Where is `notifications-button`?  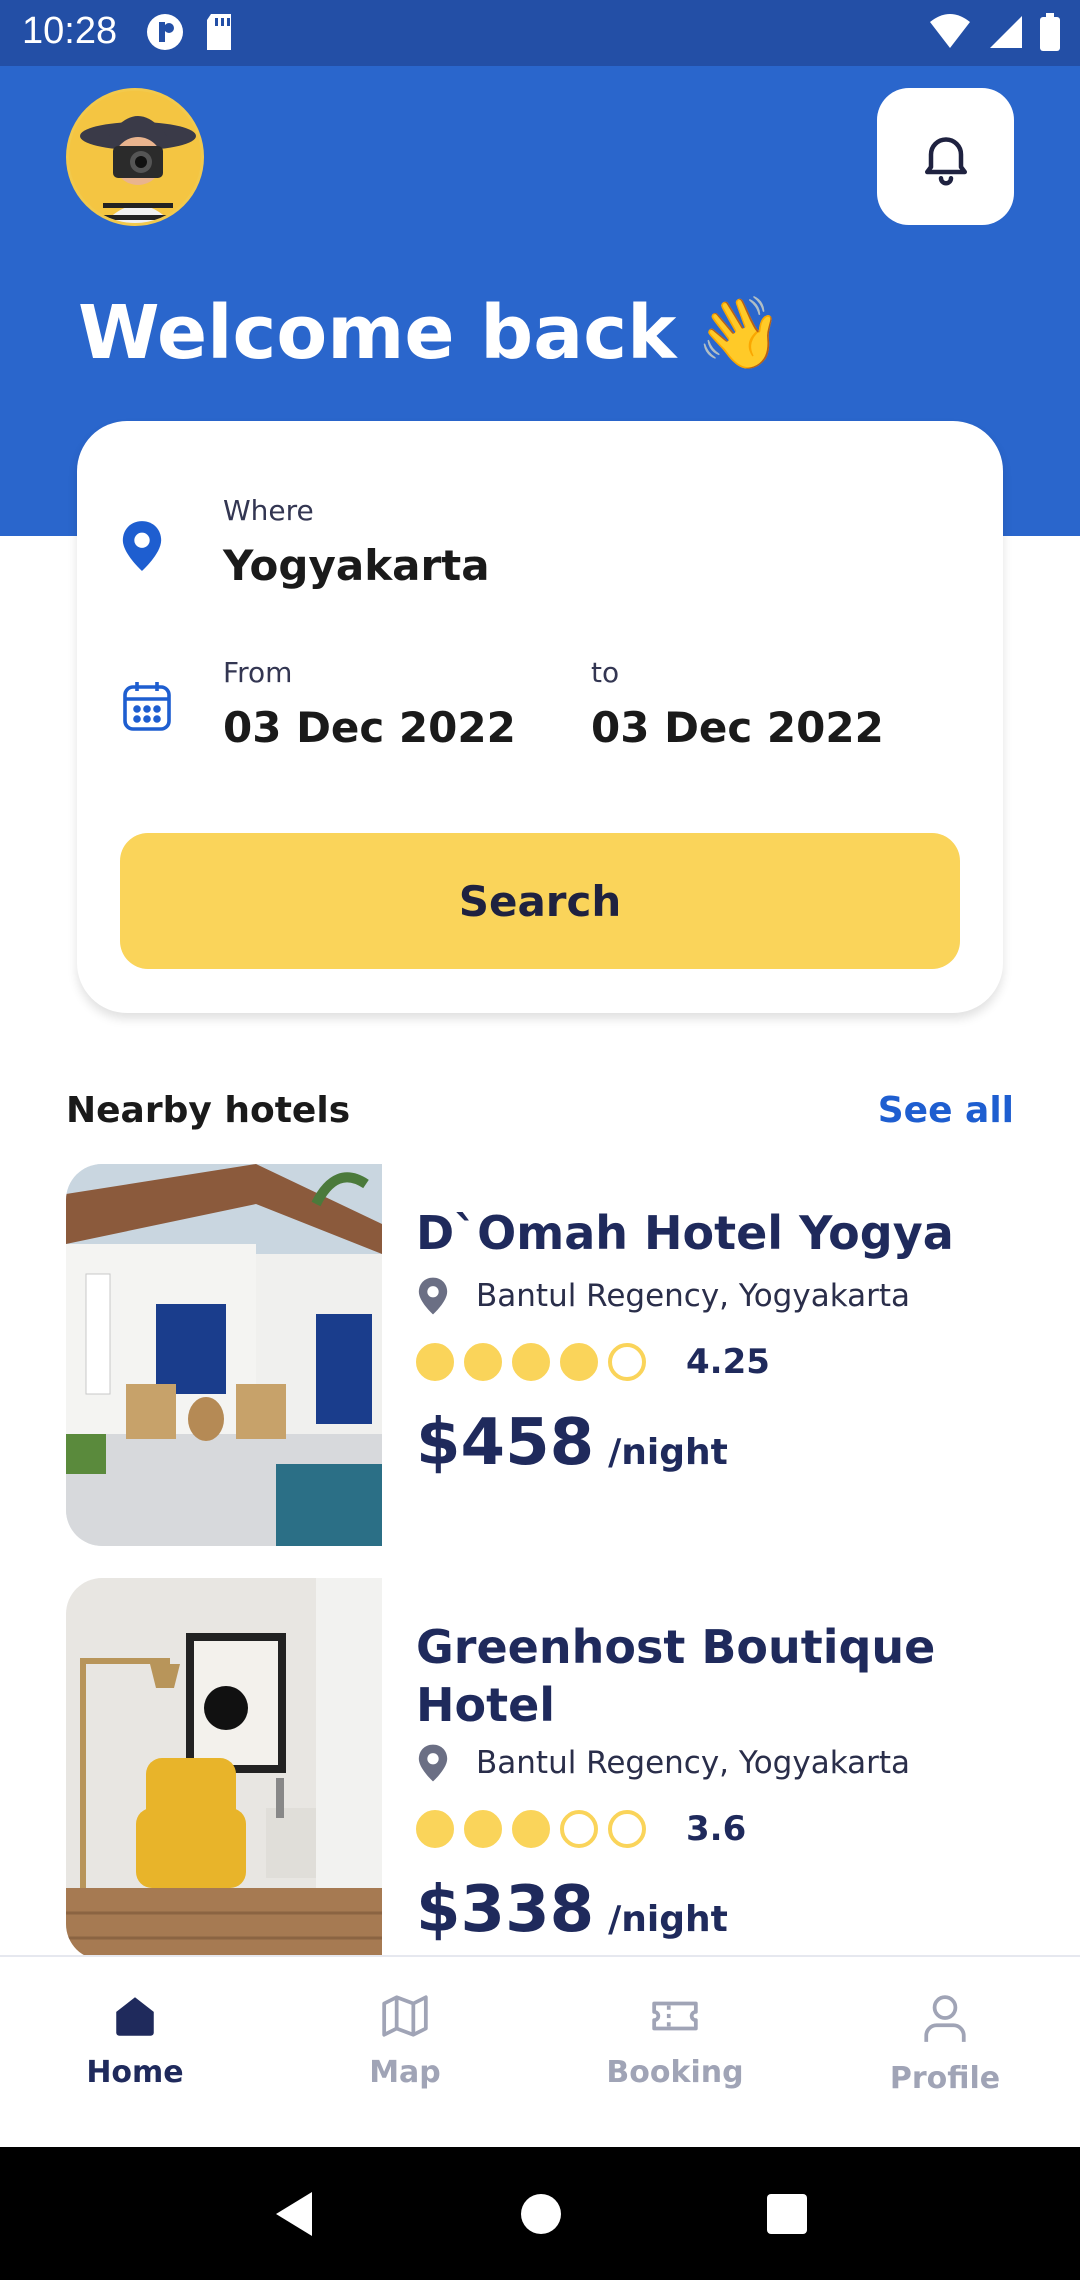 notifications-button is located at coordinates (945, 156).